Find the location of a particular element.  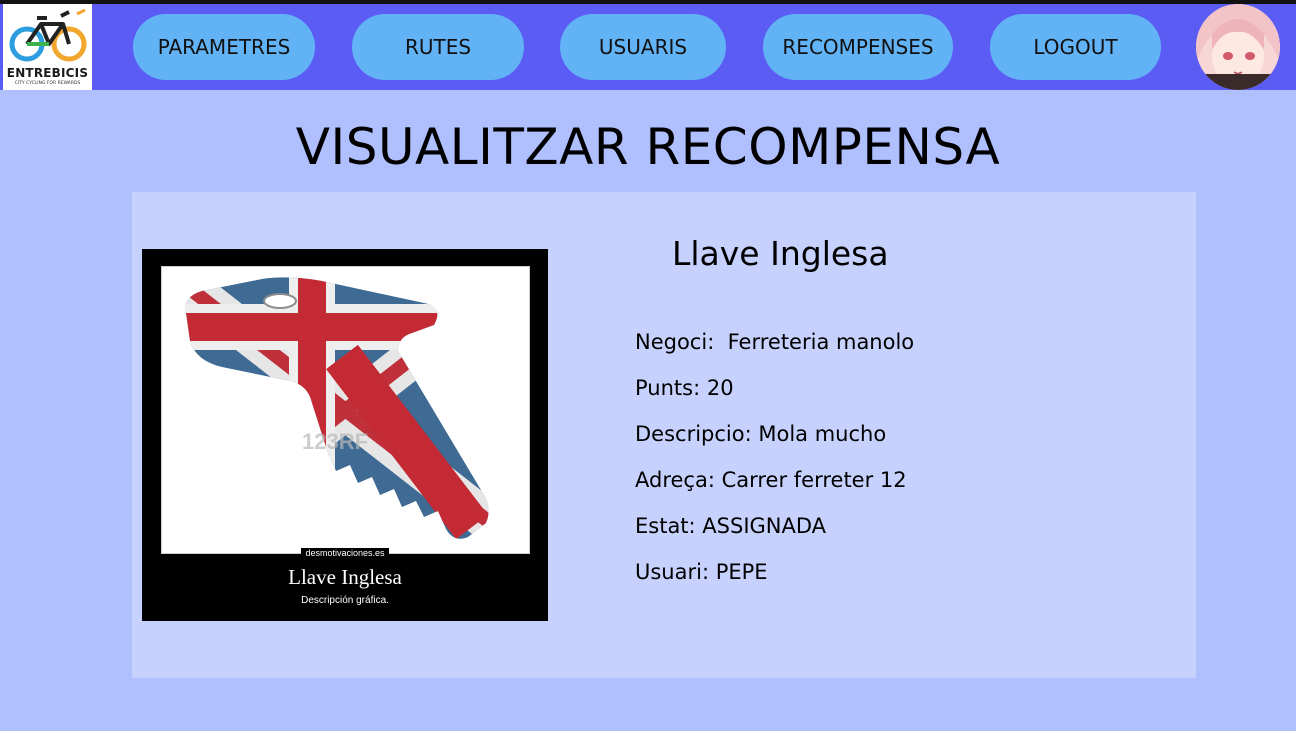

poster-caption-title: Llave Inglesa is located at coordinates (345, 577).